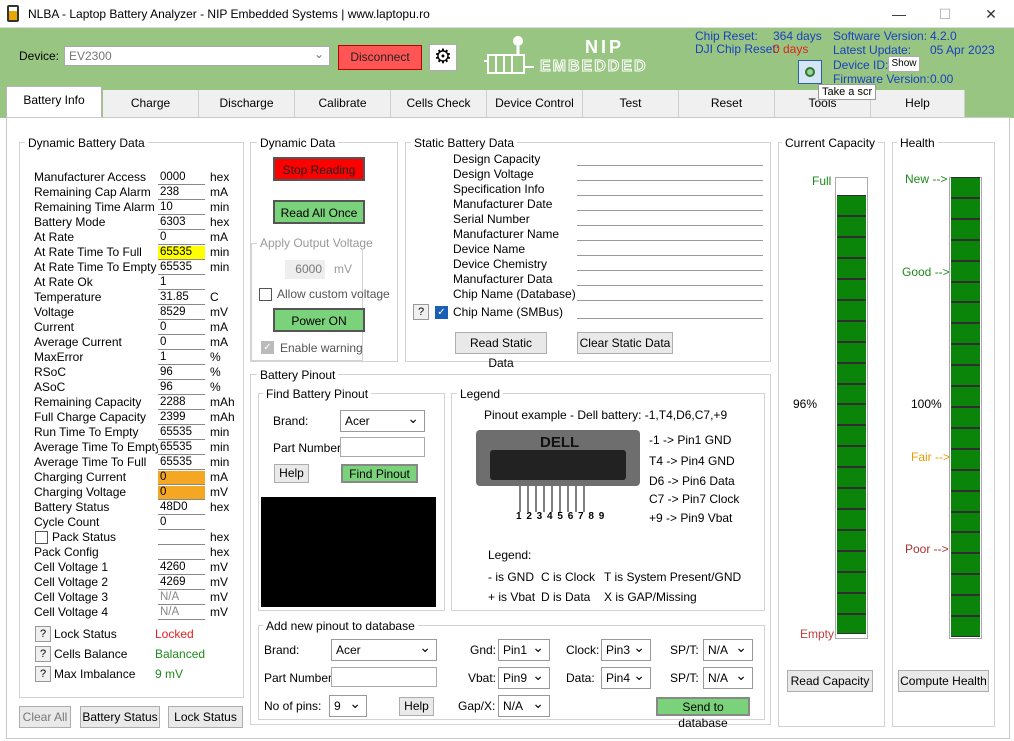 The image size is (1014, 741). Describe the element at coordinates (247, 104) in the screenshot. I see `tab-discharge: Discharge` at that location.